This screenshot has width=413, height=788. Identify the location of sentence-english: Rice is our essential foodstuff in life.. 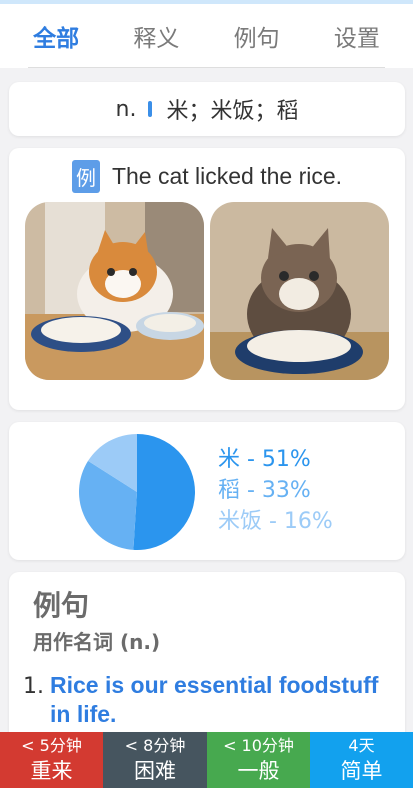
(215, 700).